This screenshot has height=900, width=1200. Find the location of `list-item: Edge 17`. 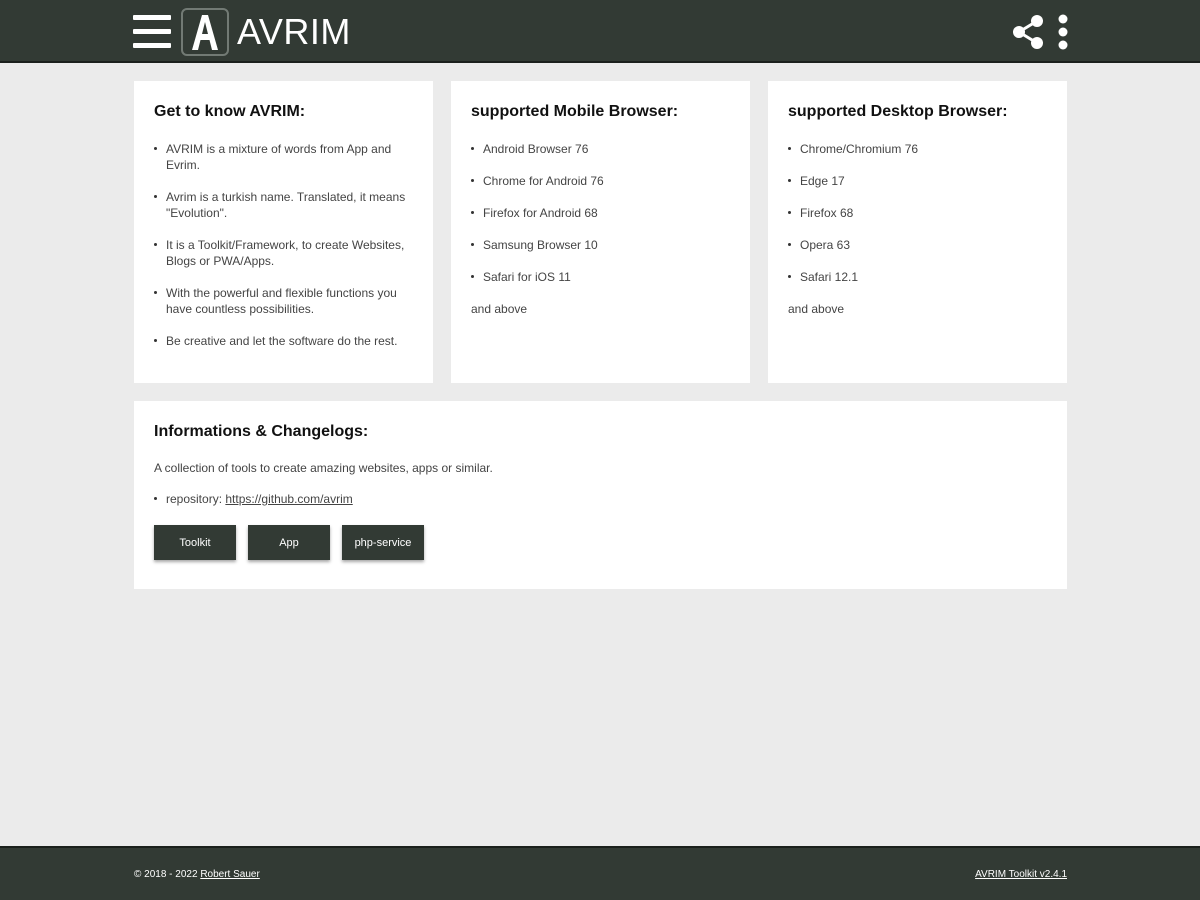

list-item: Edge 17 is located at coordinates (917, 181).